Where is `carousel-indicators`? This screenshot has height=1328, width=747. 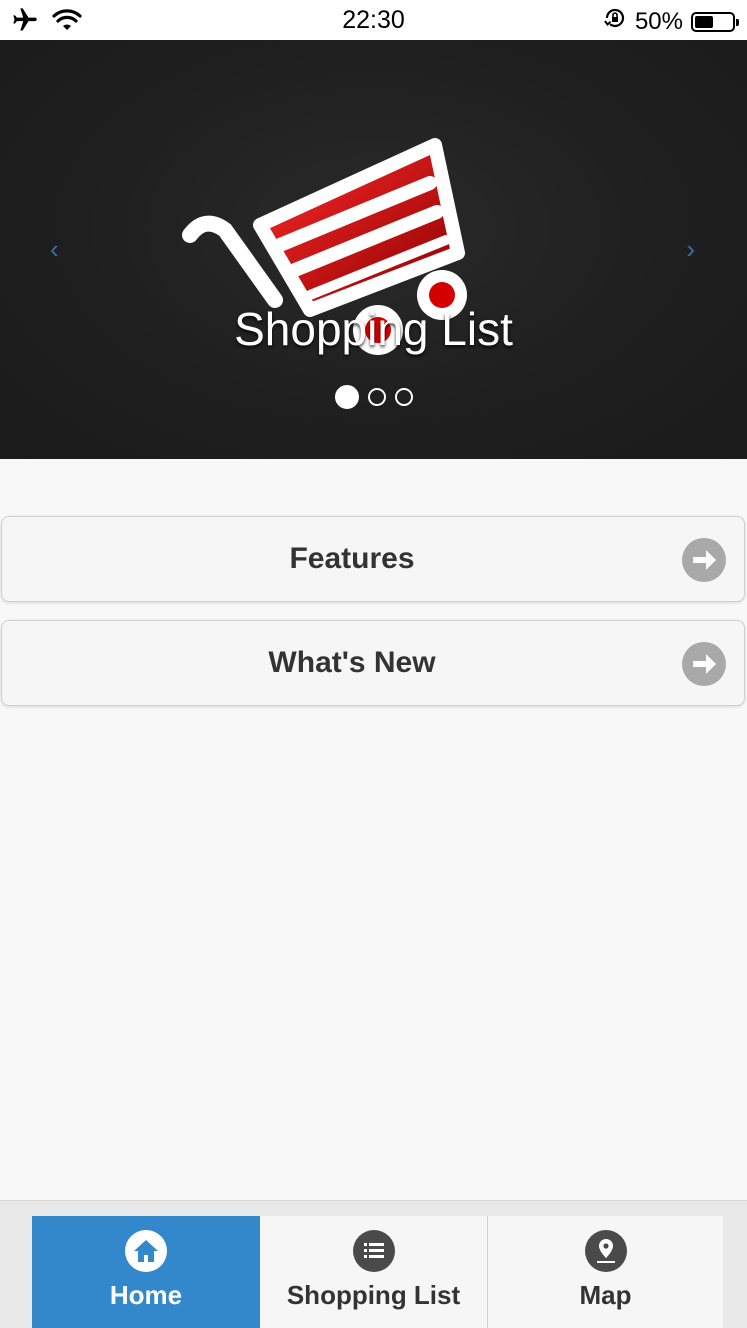 carousel-indicators is located at coordinates (373, 397).